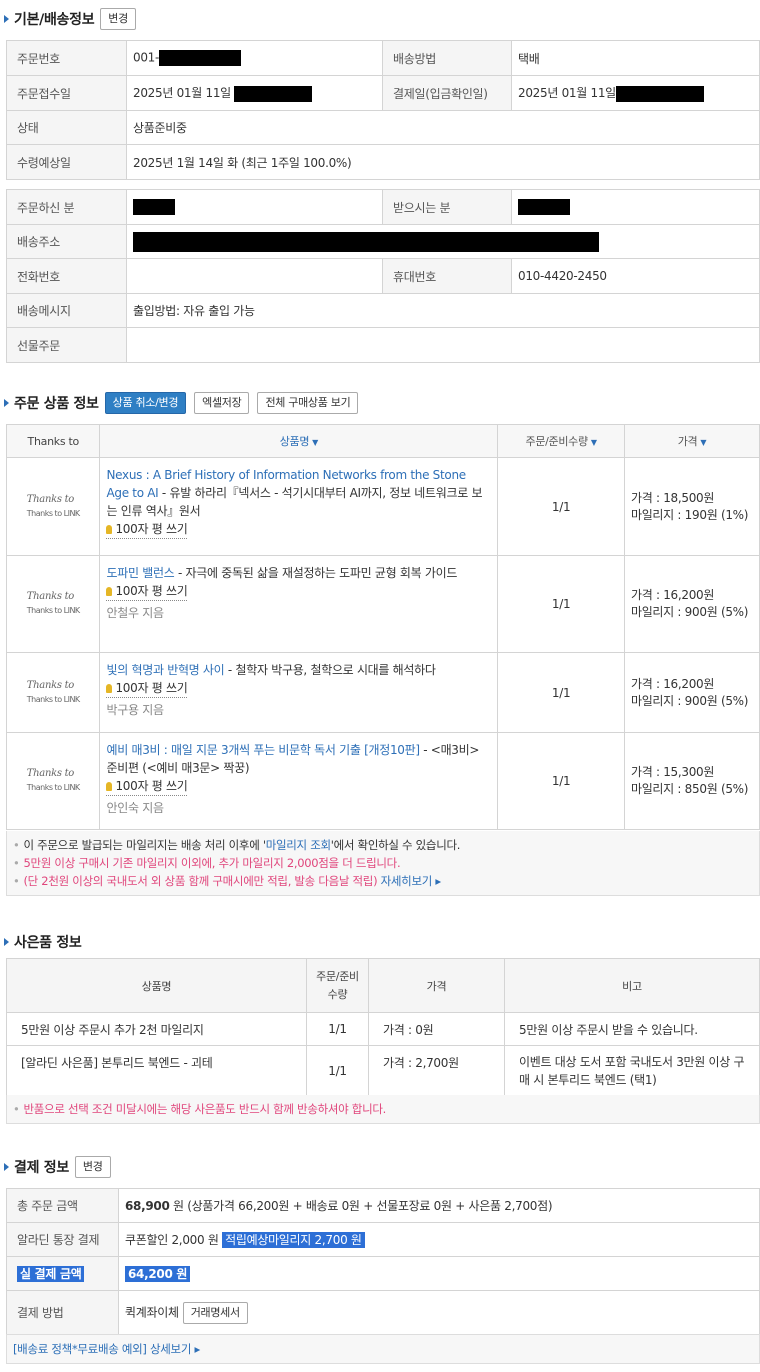 The image size is (760, 1372). I want to click on cancel-change-button: 상품 취소/변경, so click(145, 403).